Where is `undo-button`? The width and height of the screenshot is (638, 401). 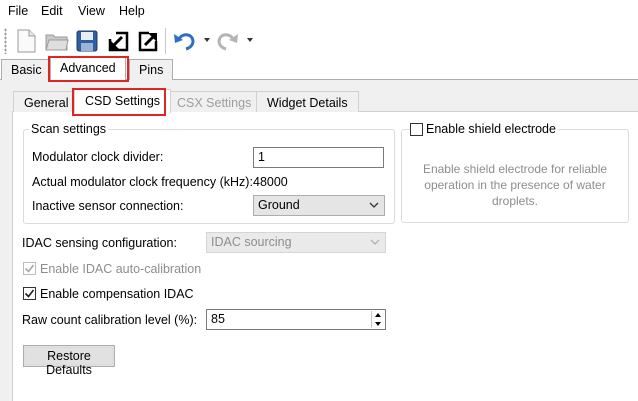 undo-button is located at coordinates (184, 41).